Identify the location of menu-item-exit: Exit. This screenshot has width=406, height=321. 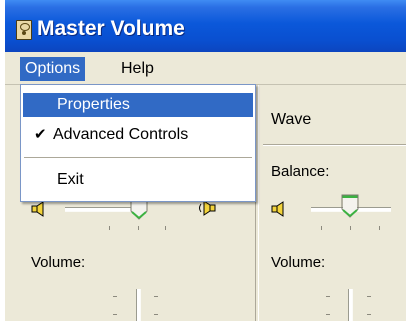
(138, 180).